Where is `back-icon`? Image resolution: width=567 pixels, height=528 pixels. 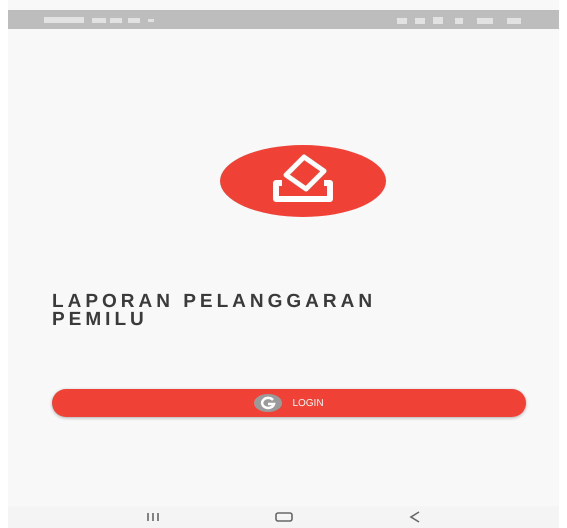
back-icon is located at coordinates (415, 517).